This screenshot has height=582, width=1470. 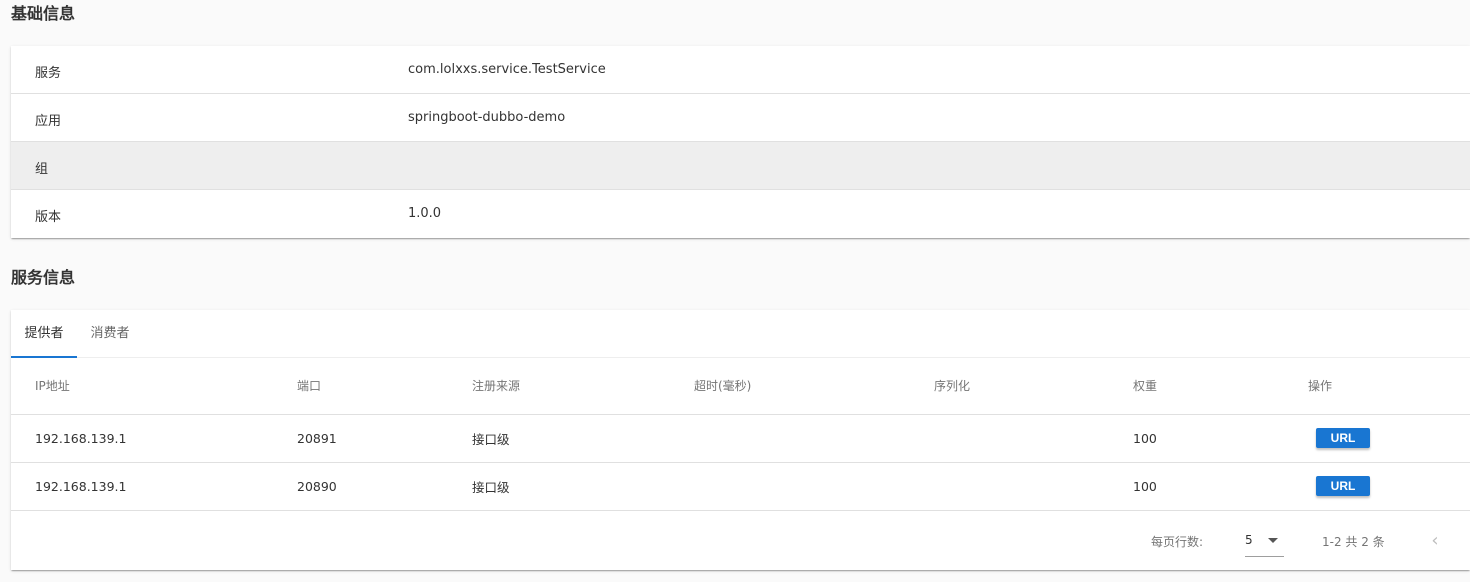 I want to click on cell-port: 20890, so click(x=384, y=486).